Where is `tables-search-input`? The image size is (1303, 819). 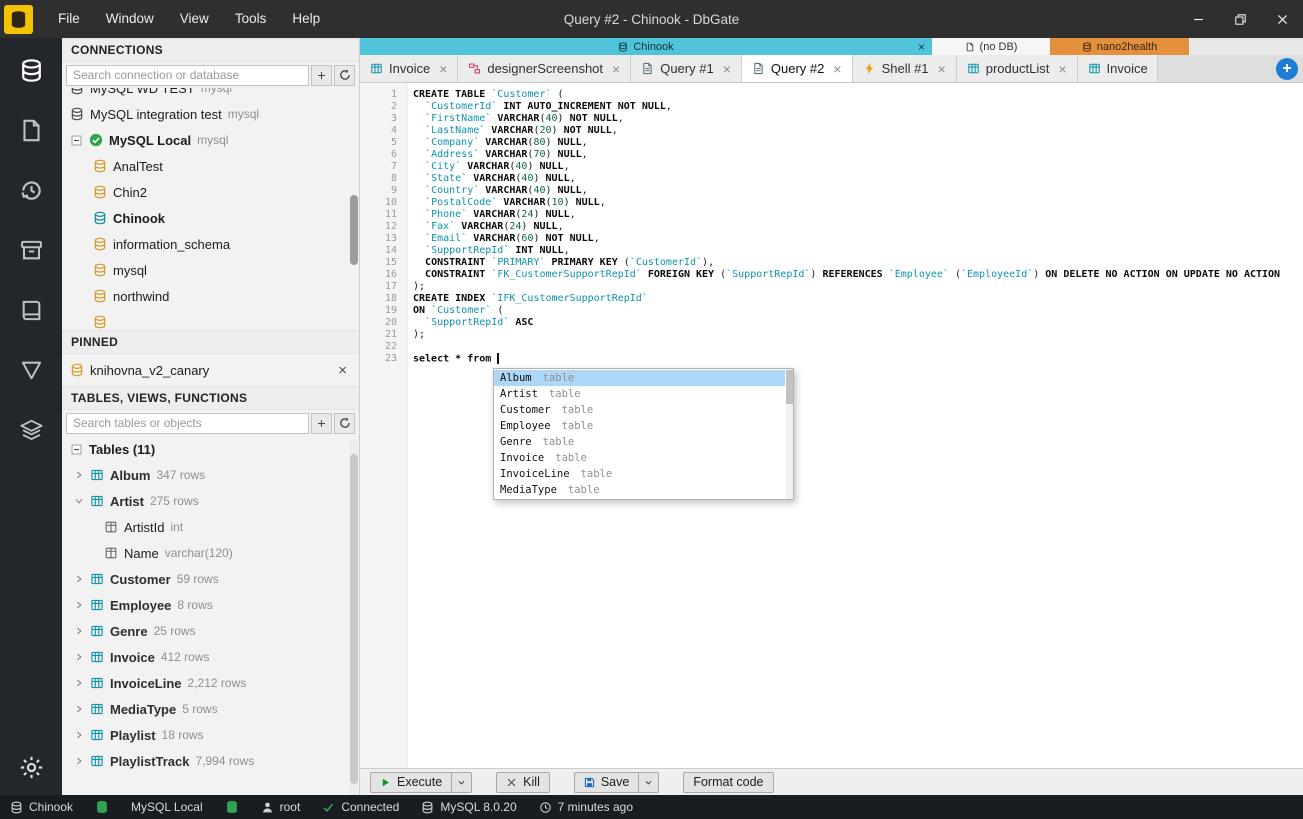
tables-search-input is located at coordinates (187, 423).